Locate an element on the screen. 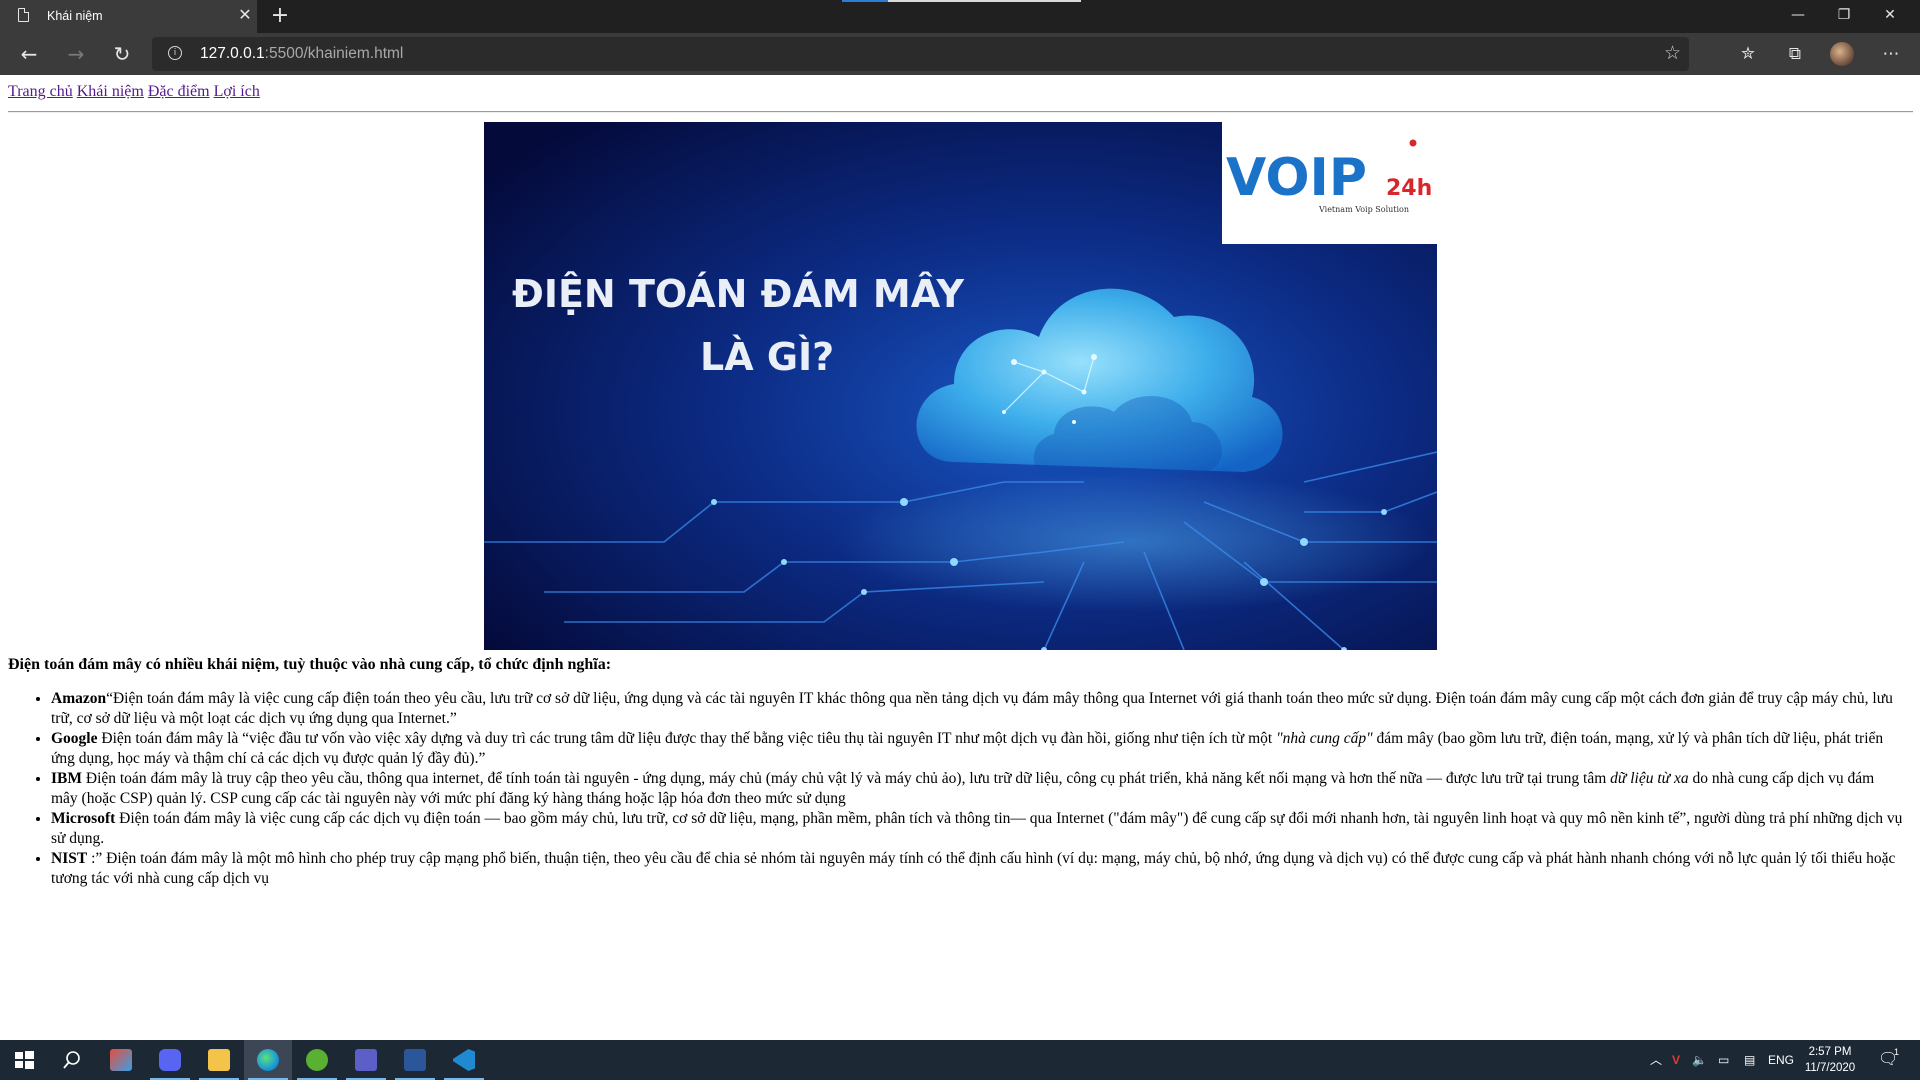  search-icon is located at coordinates (71, 1060).